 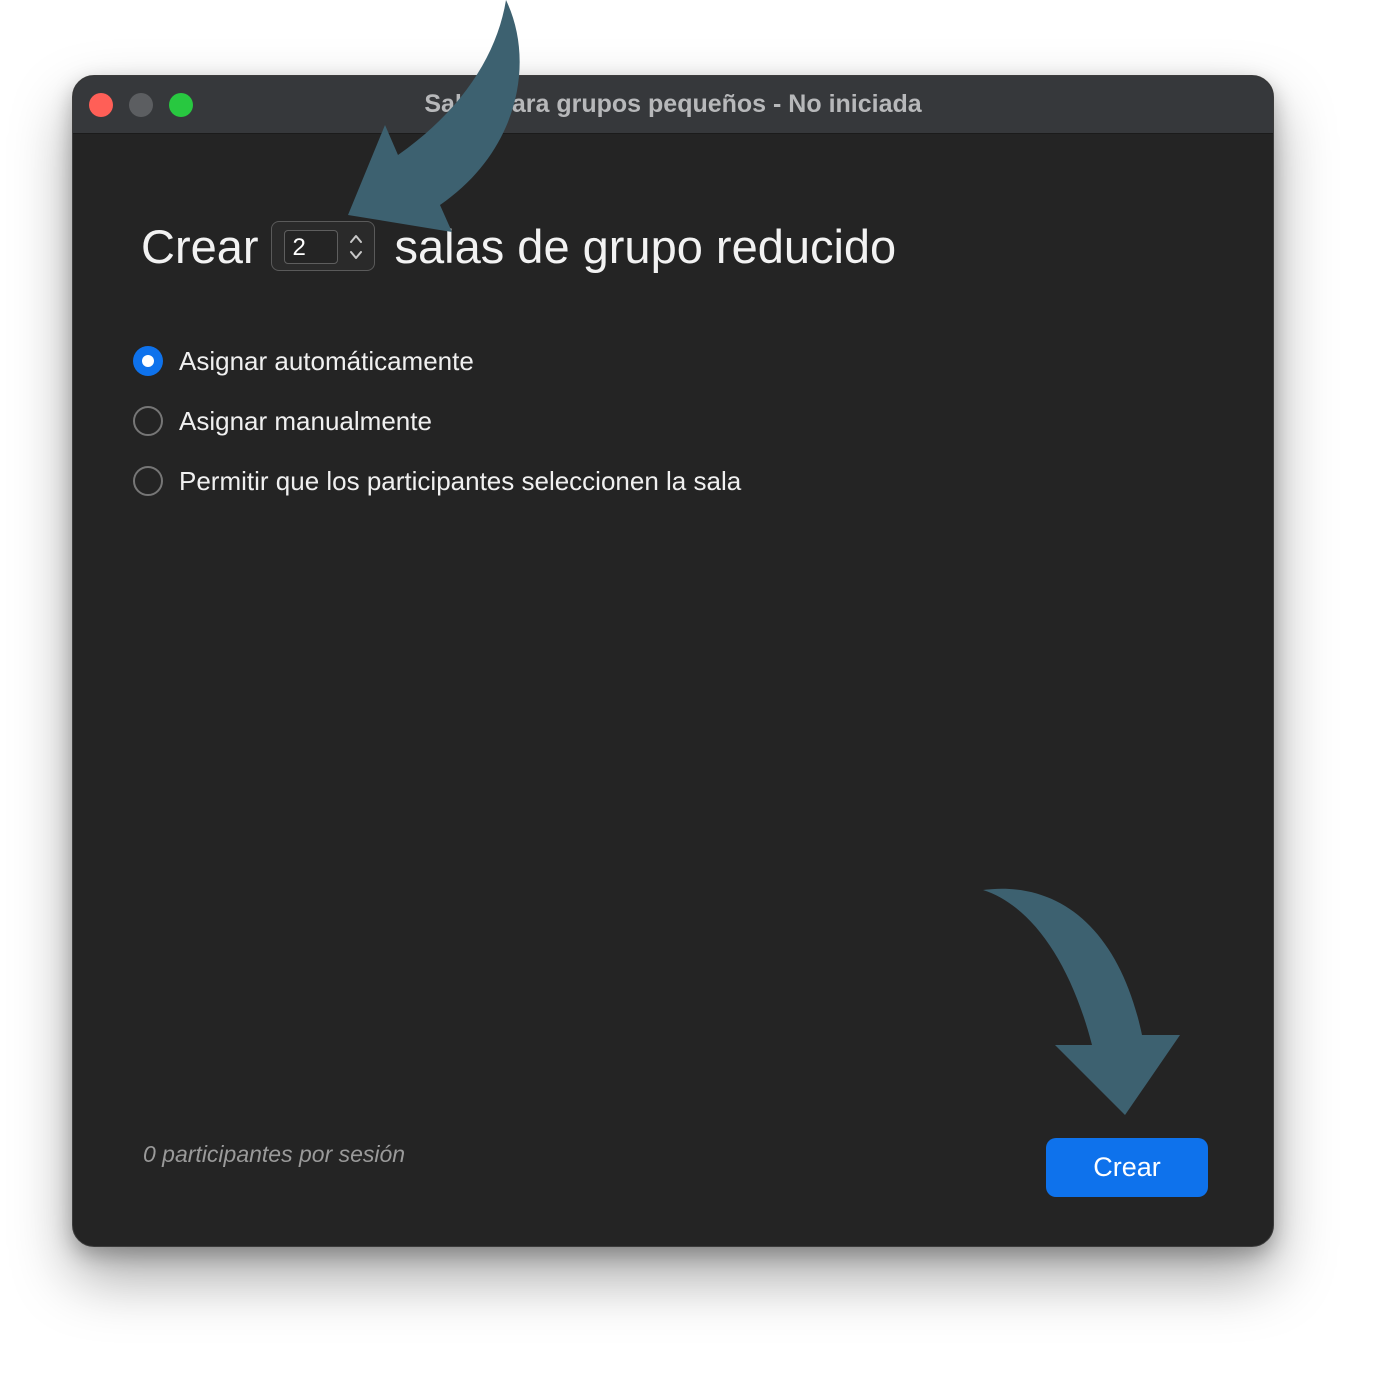 What do you see at coordinates (148, 361) in the screenshot?
I see `radio-auto-assign` at bounding box center [148, 361].